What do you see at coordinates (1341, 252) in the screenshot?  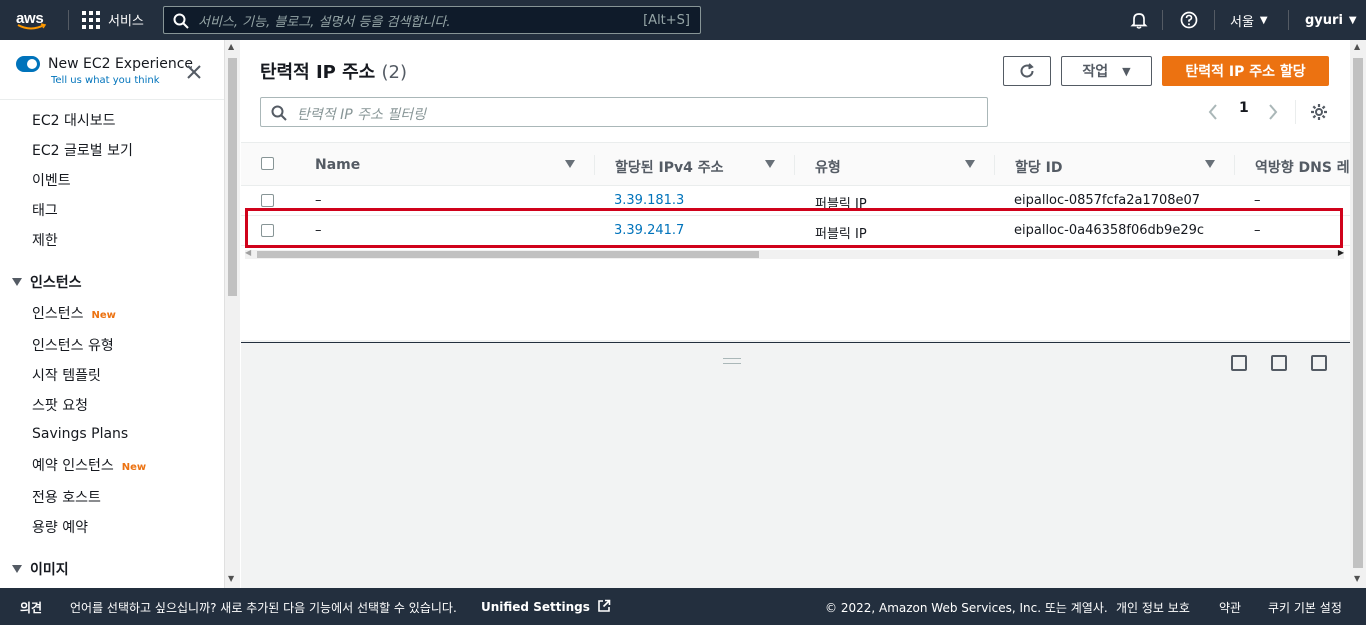 I see `scroll-right-icon: ▶` at bounding box center [1341, 252].